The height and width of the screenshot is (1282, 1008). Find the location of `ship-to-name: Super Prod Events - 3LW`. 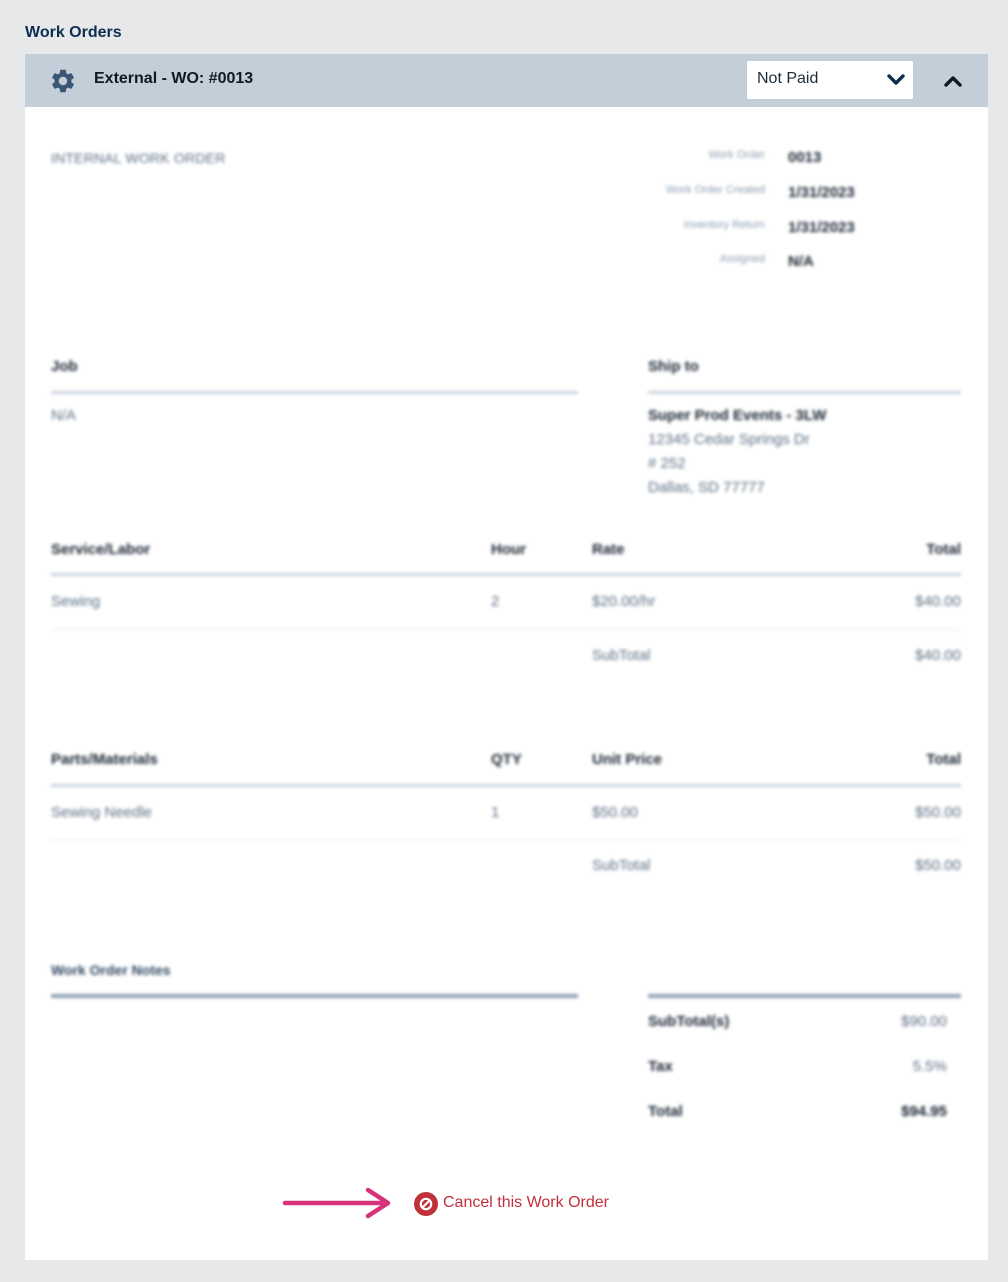

ship-to-name: Super Prod Events - 3LW is located at coordinates (737, 415).